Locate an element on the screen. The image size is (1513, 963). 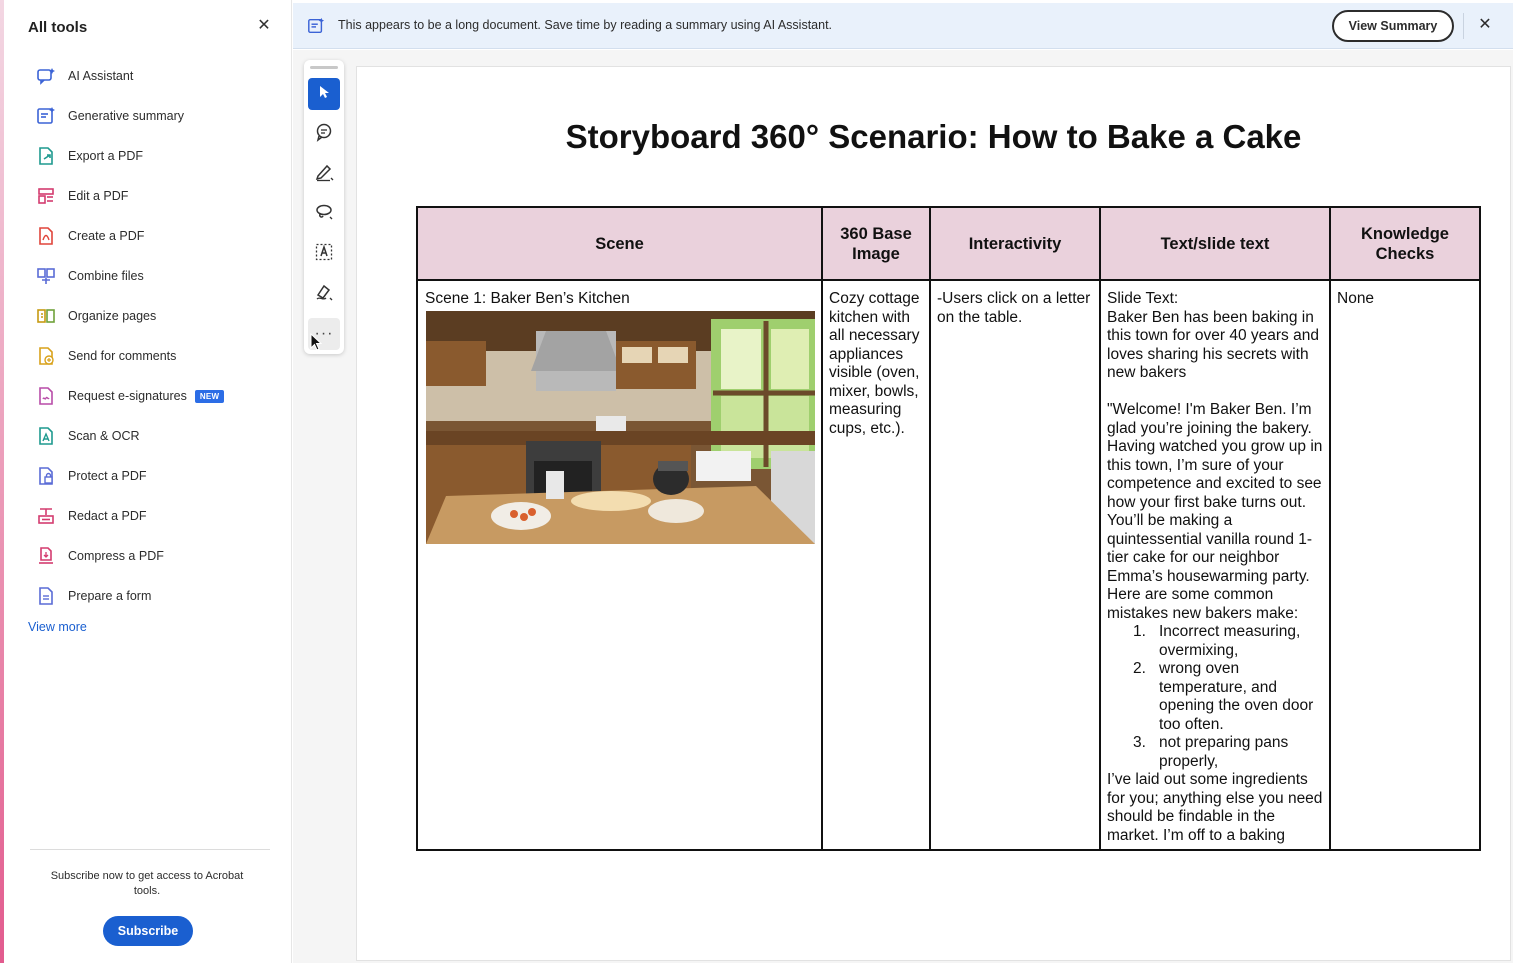
add-comment-button is located at coordinates (324, 134).